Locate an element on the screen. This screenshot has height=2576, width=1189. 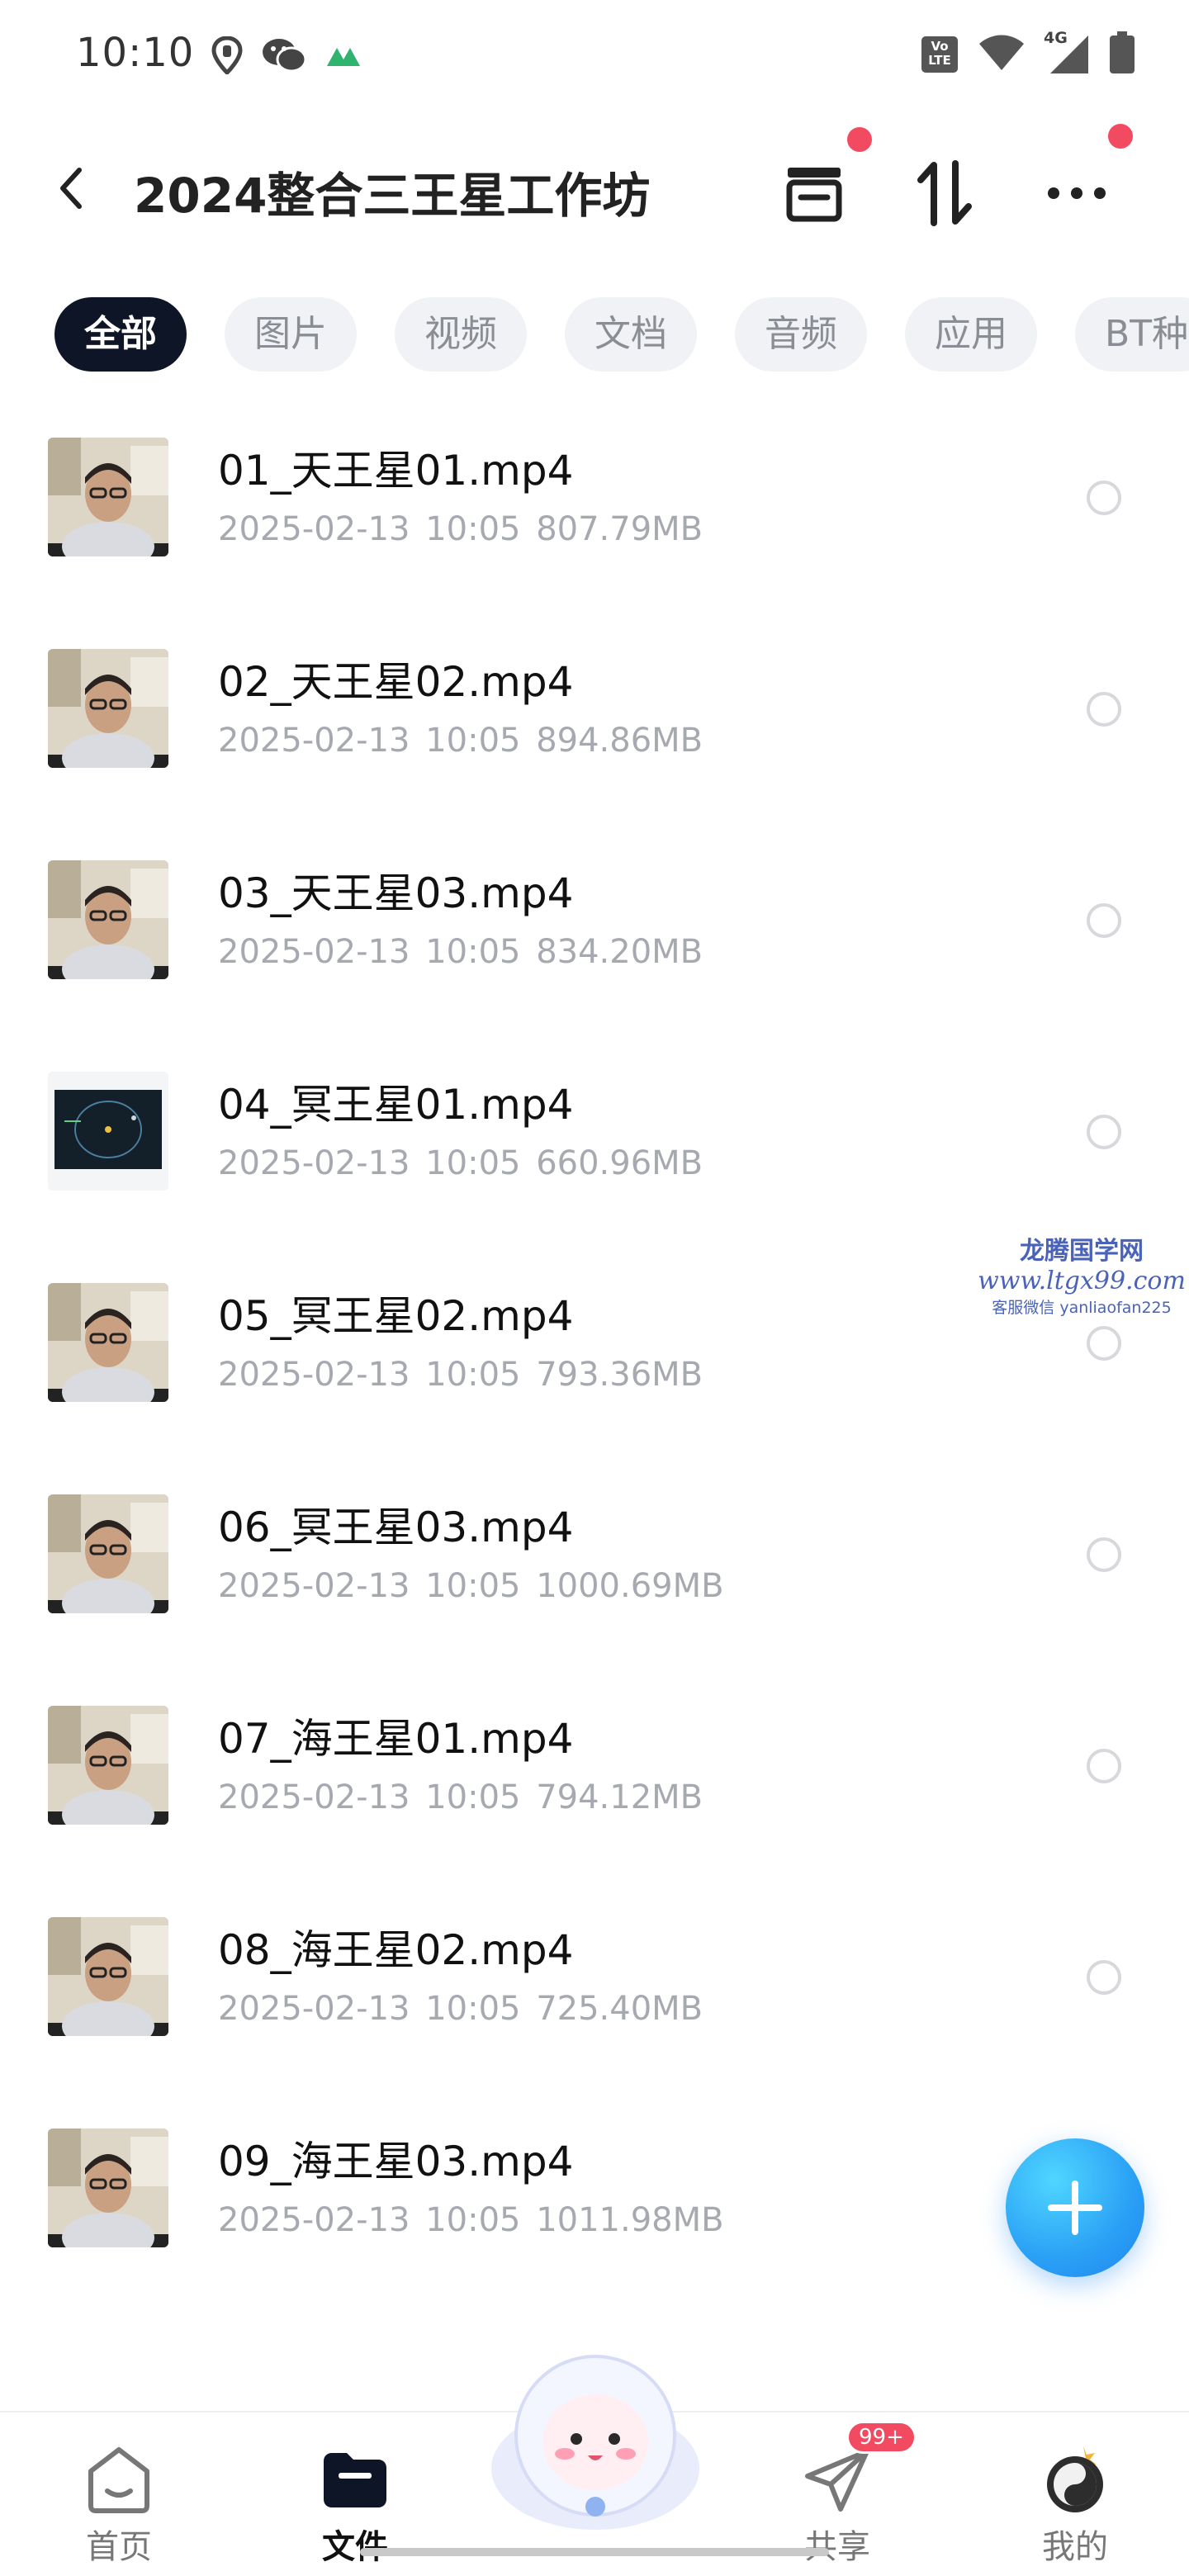
file-meta: 2025-02-13 10:05 794.12MB is located at coordinates (460, 1797).